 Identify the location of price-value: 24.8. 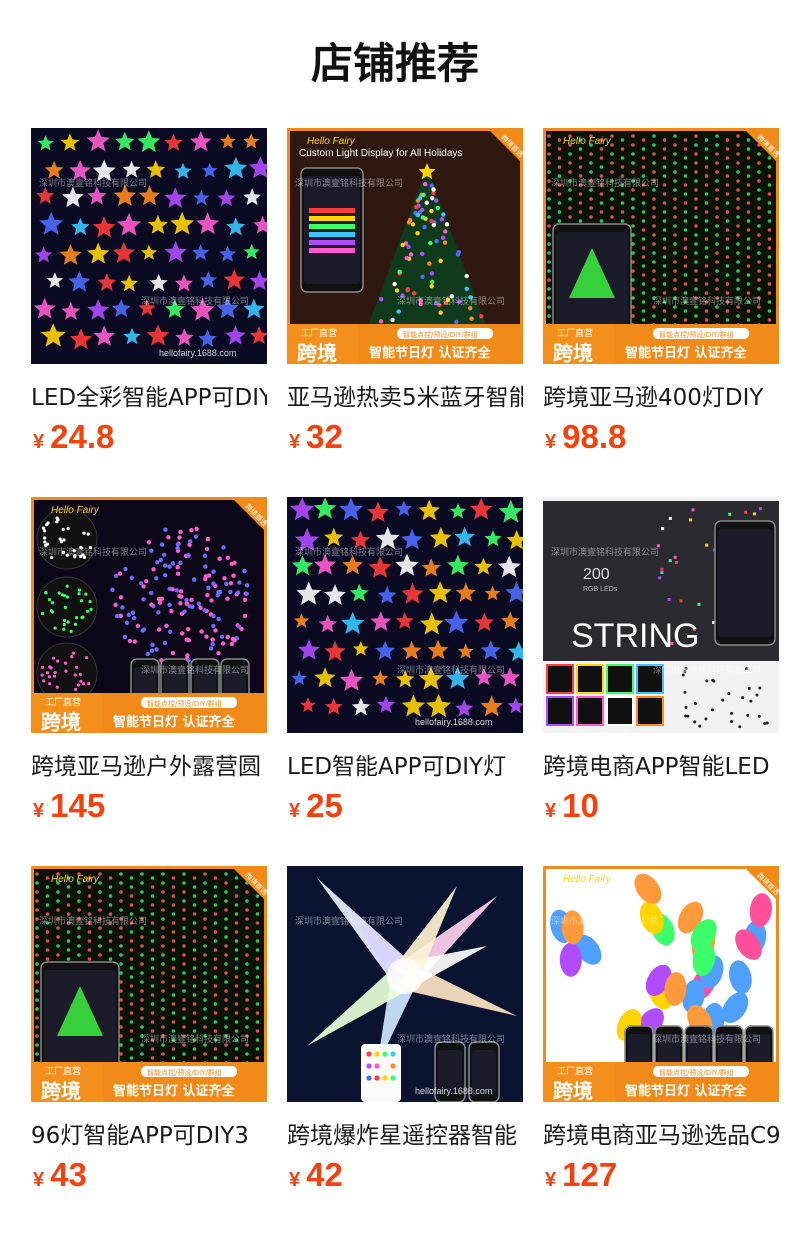
(82, 436).